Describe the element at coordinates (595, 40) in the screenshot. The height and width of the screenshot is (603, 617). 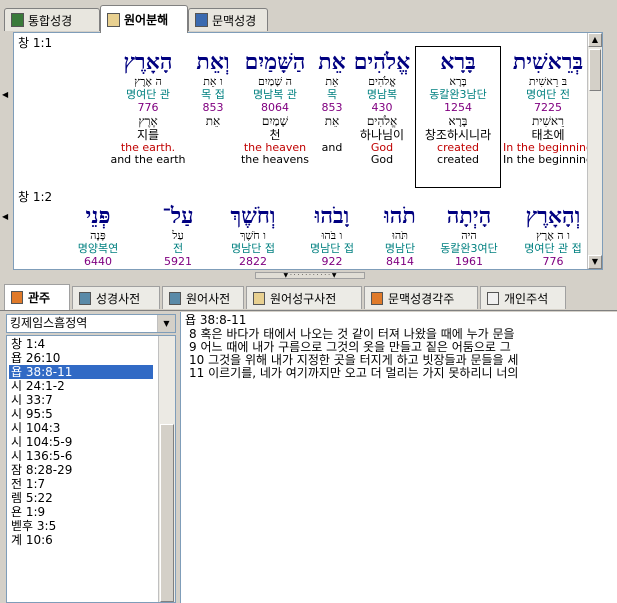
I see `scroll-up-arrow-icon: ▲` at that location.